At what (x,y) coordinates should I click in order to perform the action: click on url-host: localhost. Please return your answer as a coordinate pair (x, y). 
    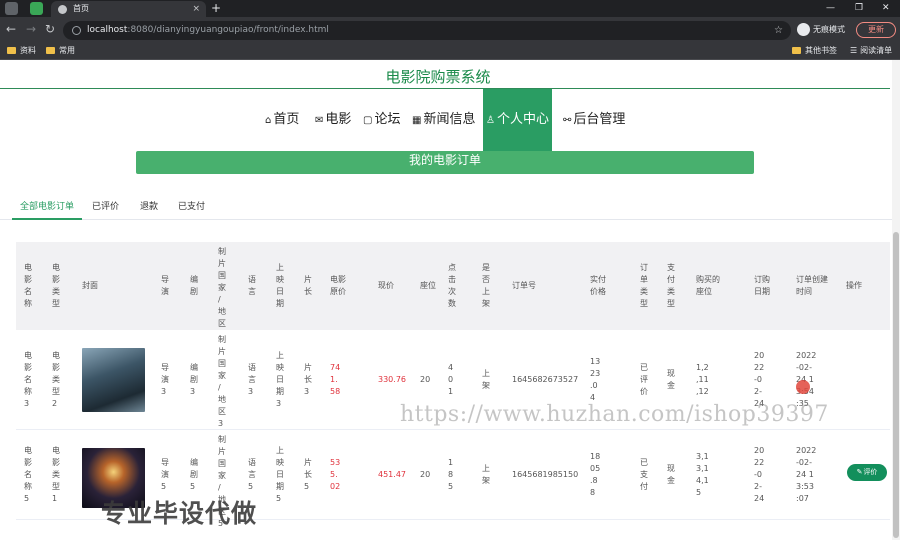
    Looking at the image, I should click on (107, 30).